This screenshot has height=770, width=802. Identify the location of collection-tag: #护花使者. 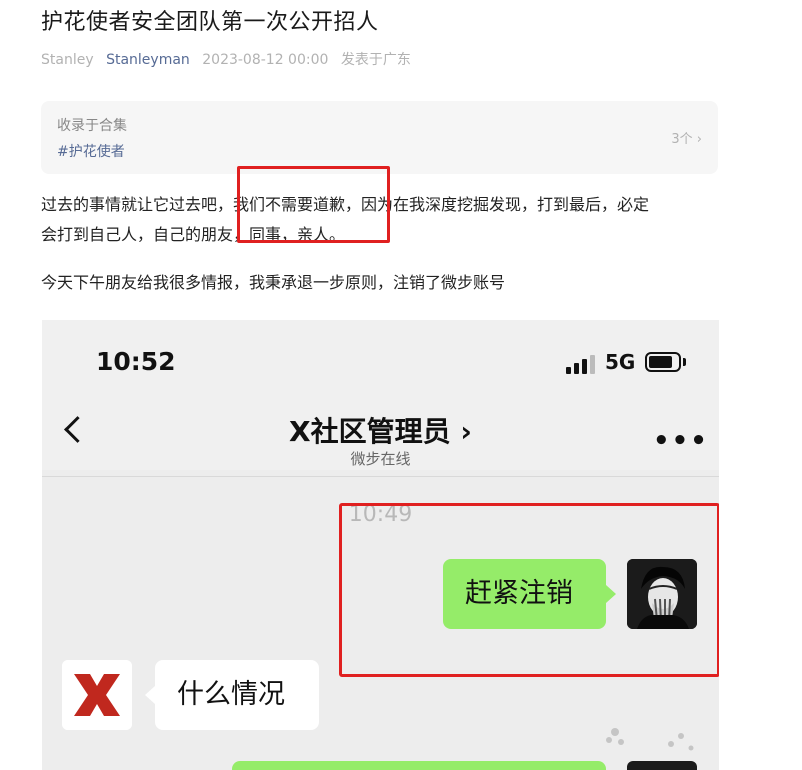
(91, 151).